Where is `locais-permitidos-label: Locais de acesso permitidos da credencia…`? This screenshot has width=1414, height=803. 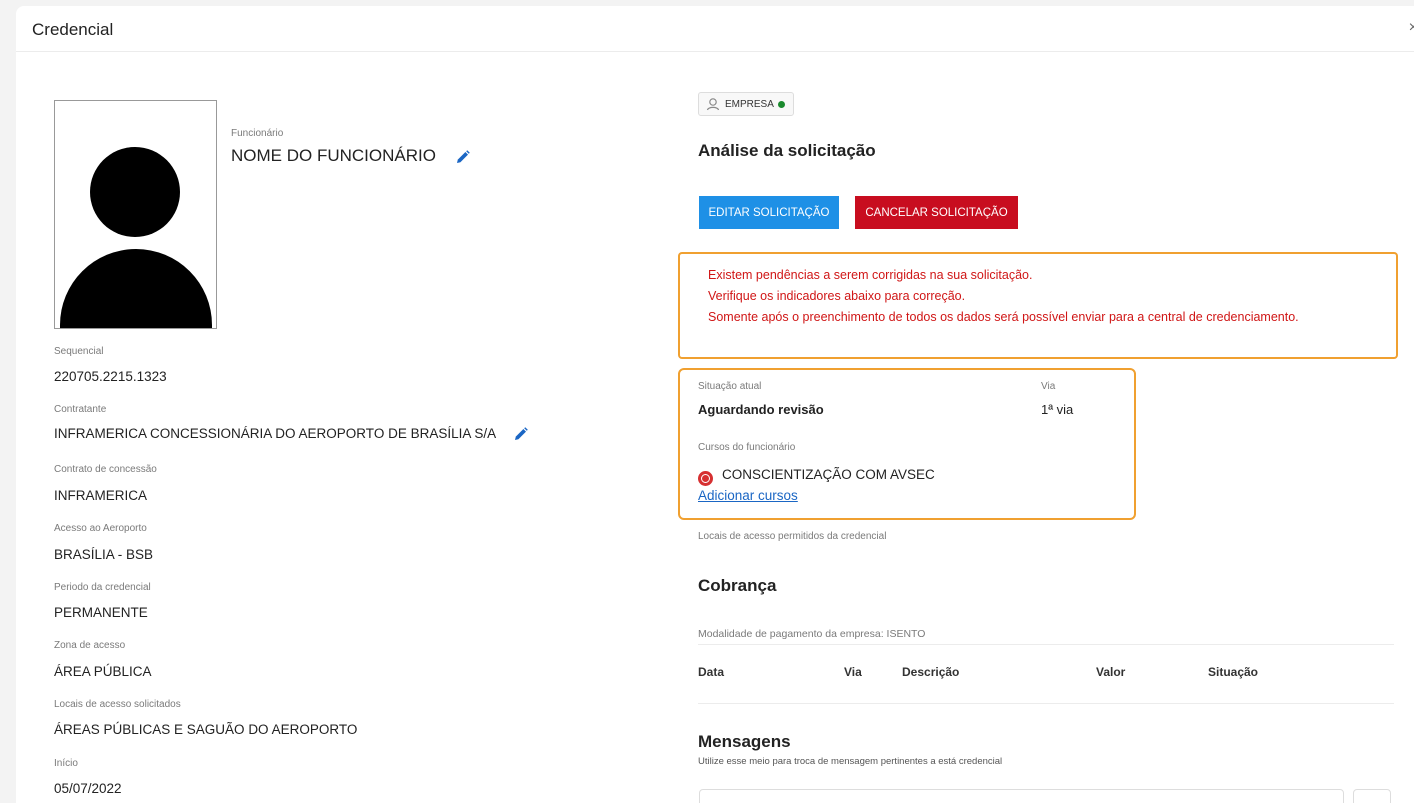
locais-permitidos-label: Locais de acesso permitidos da credencia… is located at coordinates (792, 536).